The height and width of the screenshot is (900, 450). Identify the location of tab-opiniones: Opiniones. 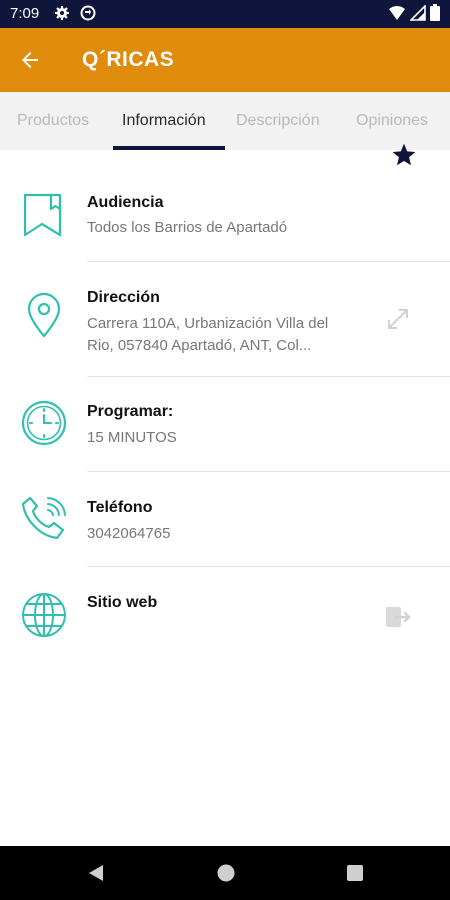
(392, 121).